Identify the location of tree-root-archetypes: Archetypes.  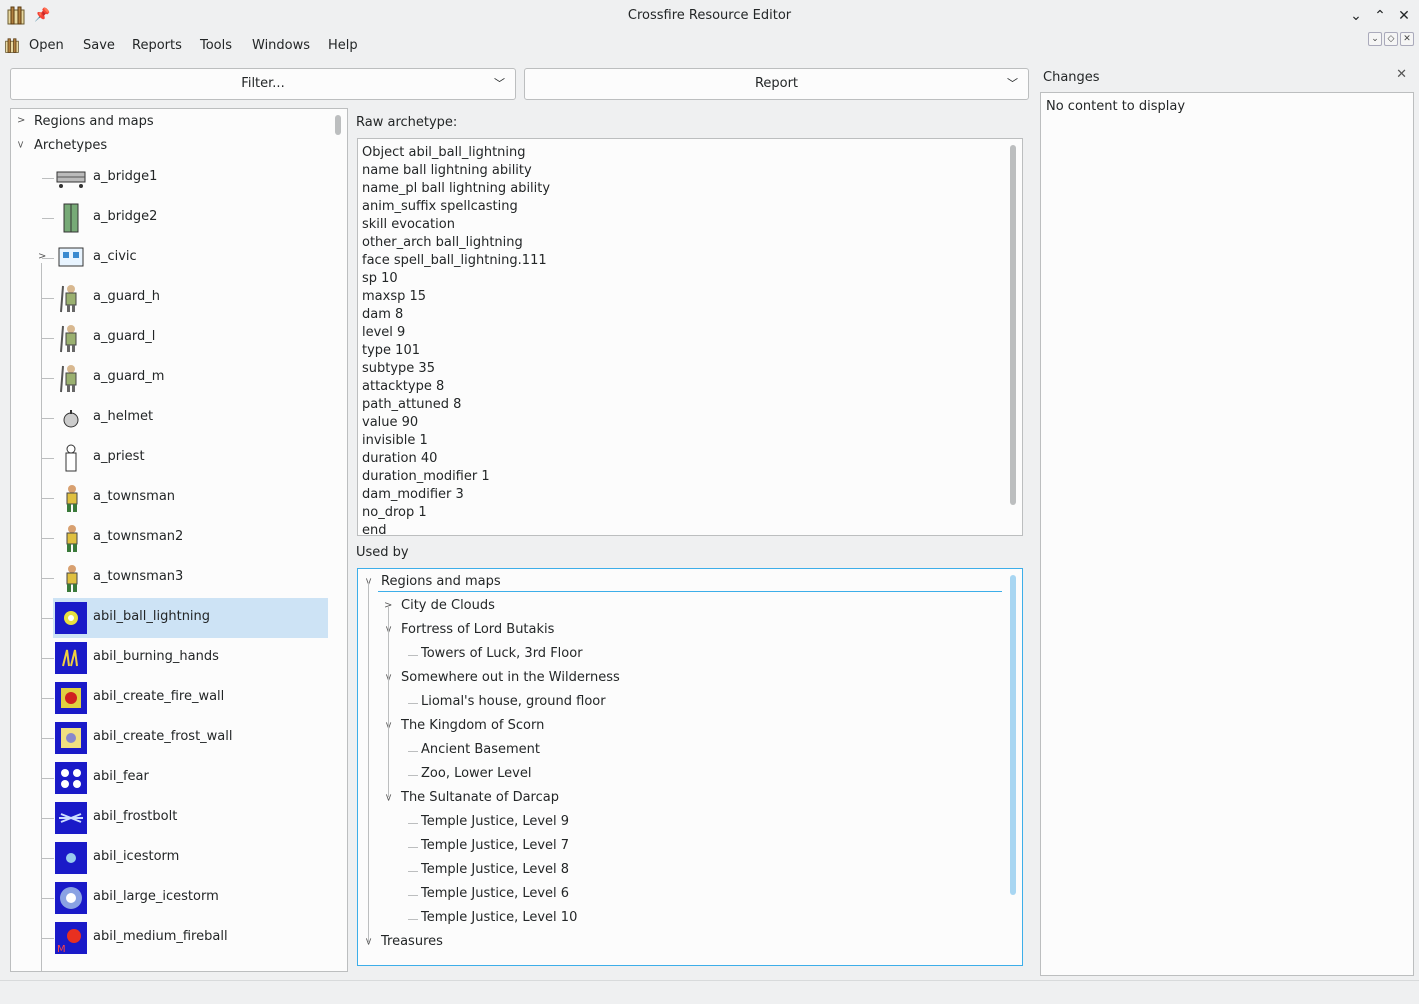
(70, 145).